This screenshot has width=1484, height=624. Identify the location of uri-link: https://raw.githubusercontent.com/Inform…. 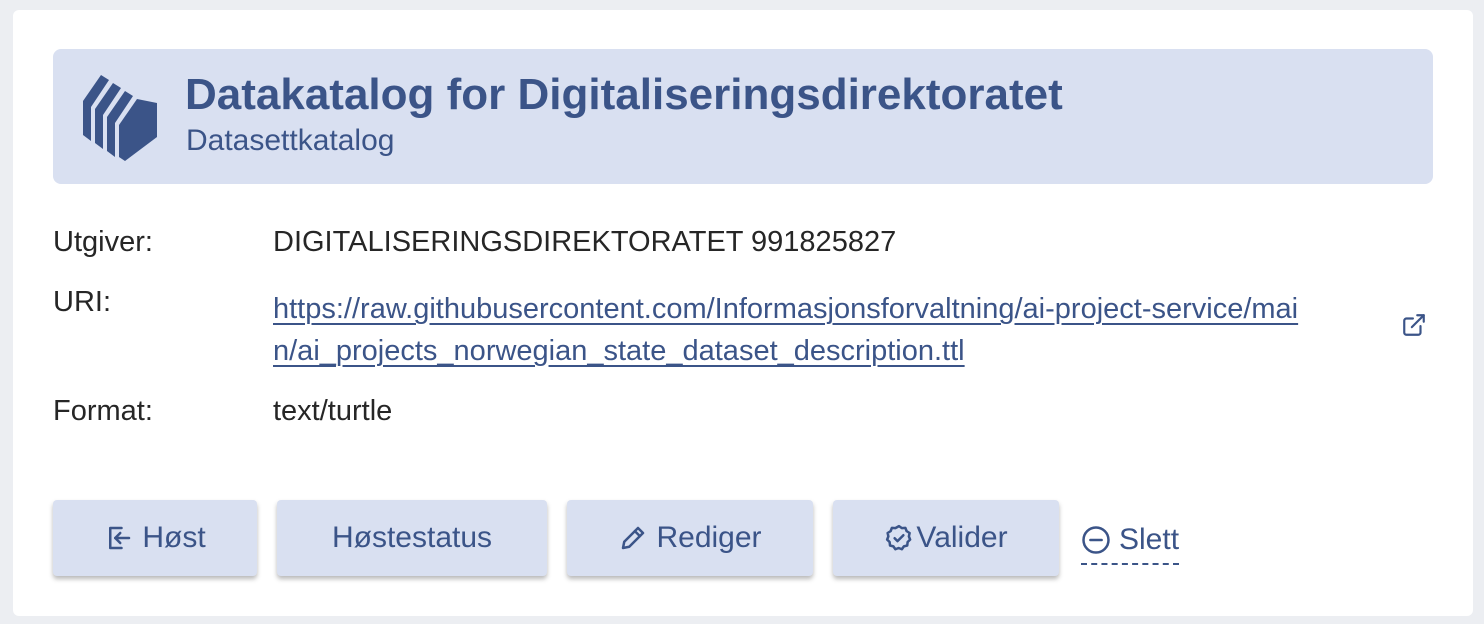
(788, 330).